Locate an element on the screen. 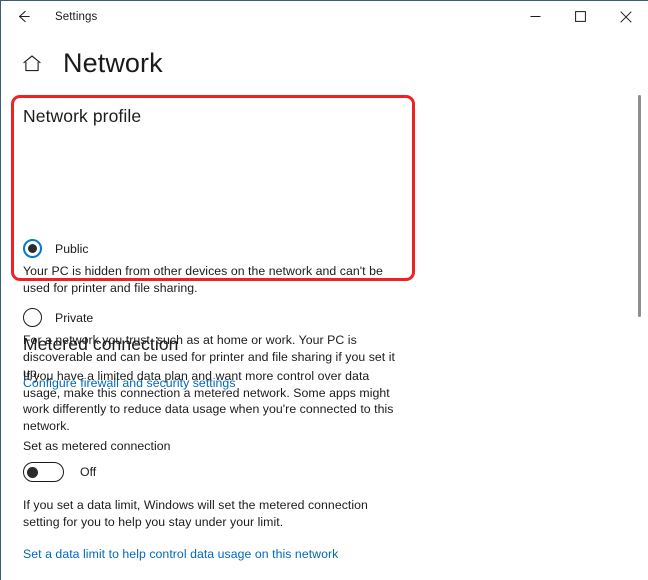 This screenshot has height=580, width=648. maximize-button is located at coordinates (580, 16).